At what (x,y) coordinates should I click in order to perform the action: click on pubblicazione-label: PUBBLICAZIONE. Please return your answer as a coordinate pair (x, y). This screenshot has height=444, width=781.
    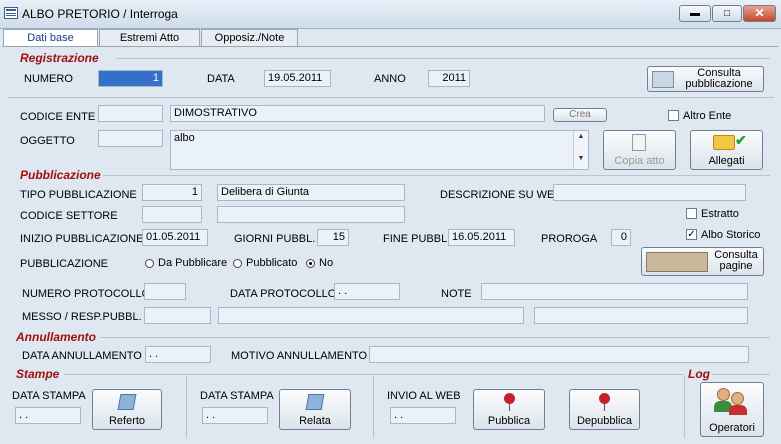
    Looking at the image, I should click on (64, 264).